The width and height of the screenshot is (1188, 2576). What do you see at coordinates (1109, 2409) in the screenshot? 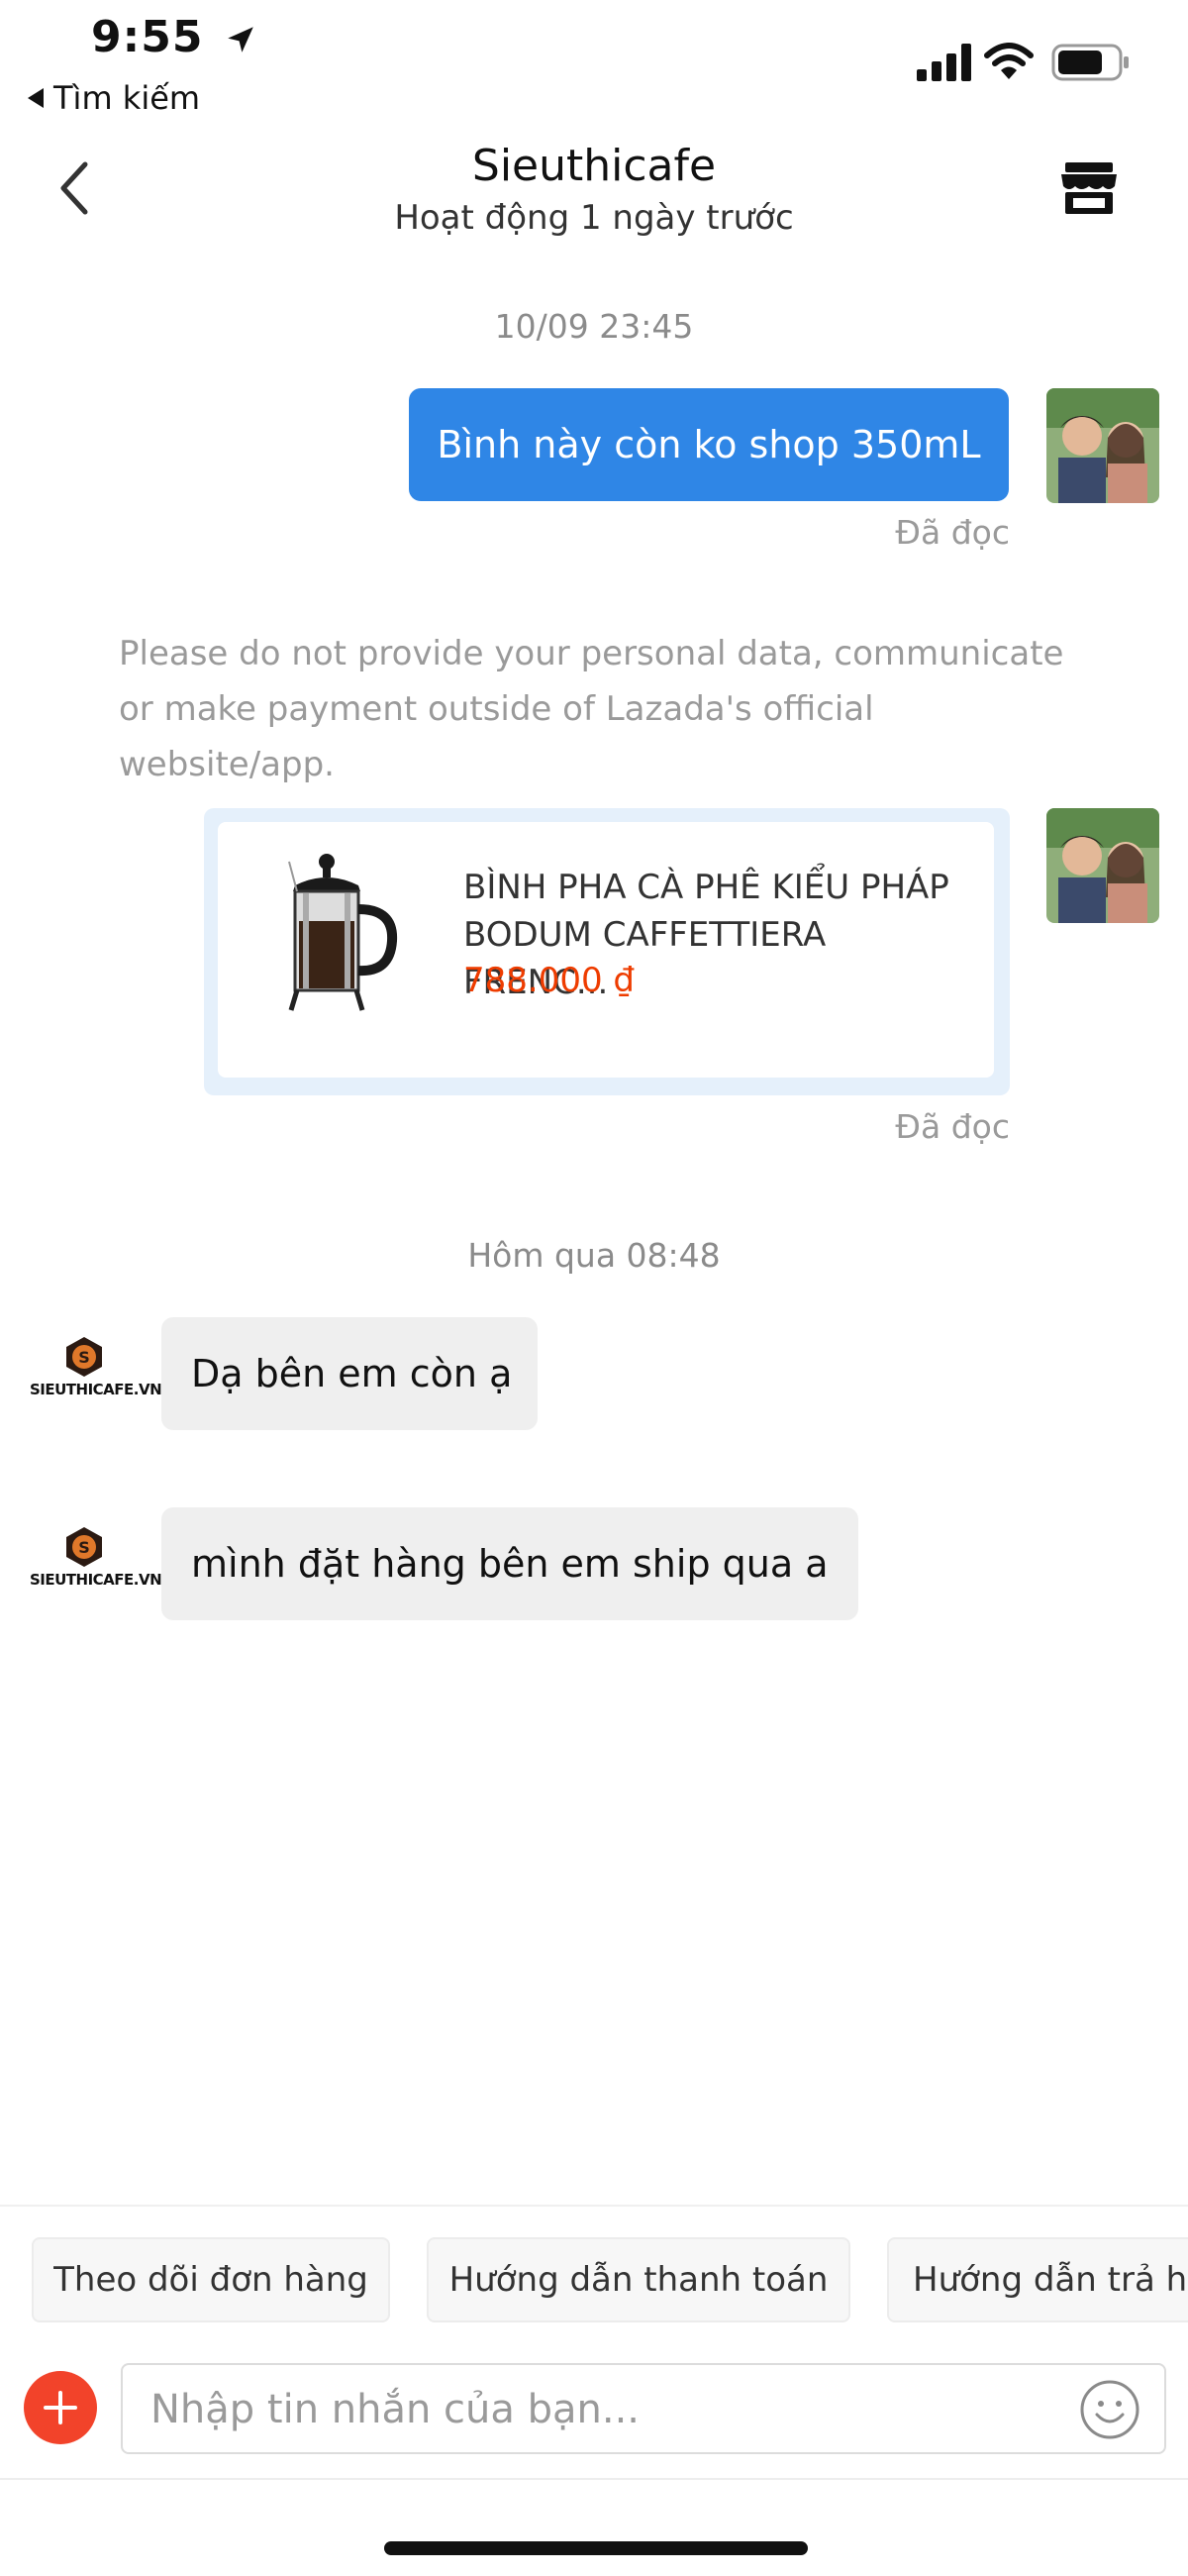
I see `emoji-icon` at bounding box center [1109, 2409].